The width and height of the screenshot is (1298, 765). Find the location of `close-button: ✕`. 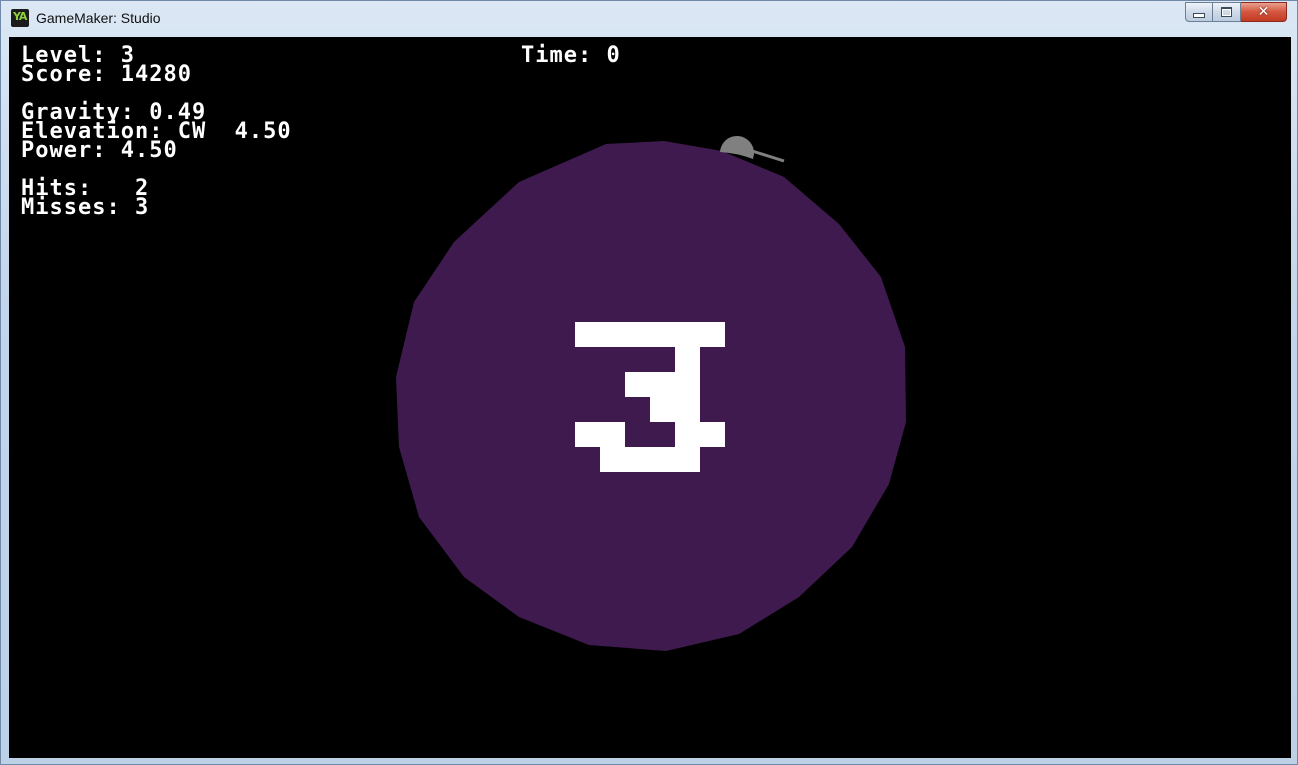

close-button: ✕ is located at coordinates (1264, 12).